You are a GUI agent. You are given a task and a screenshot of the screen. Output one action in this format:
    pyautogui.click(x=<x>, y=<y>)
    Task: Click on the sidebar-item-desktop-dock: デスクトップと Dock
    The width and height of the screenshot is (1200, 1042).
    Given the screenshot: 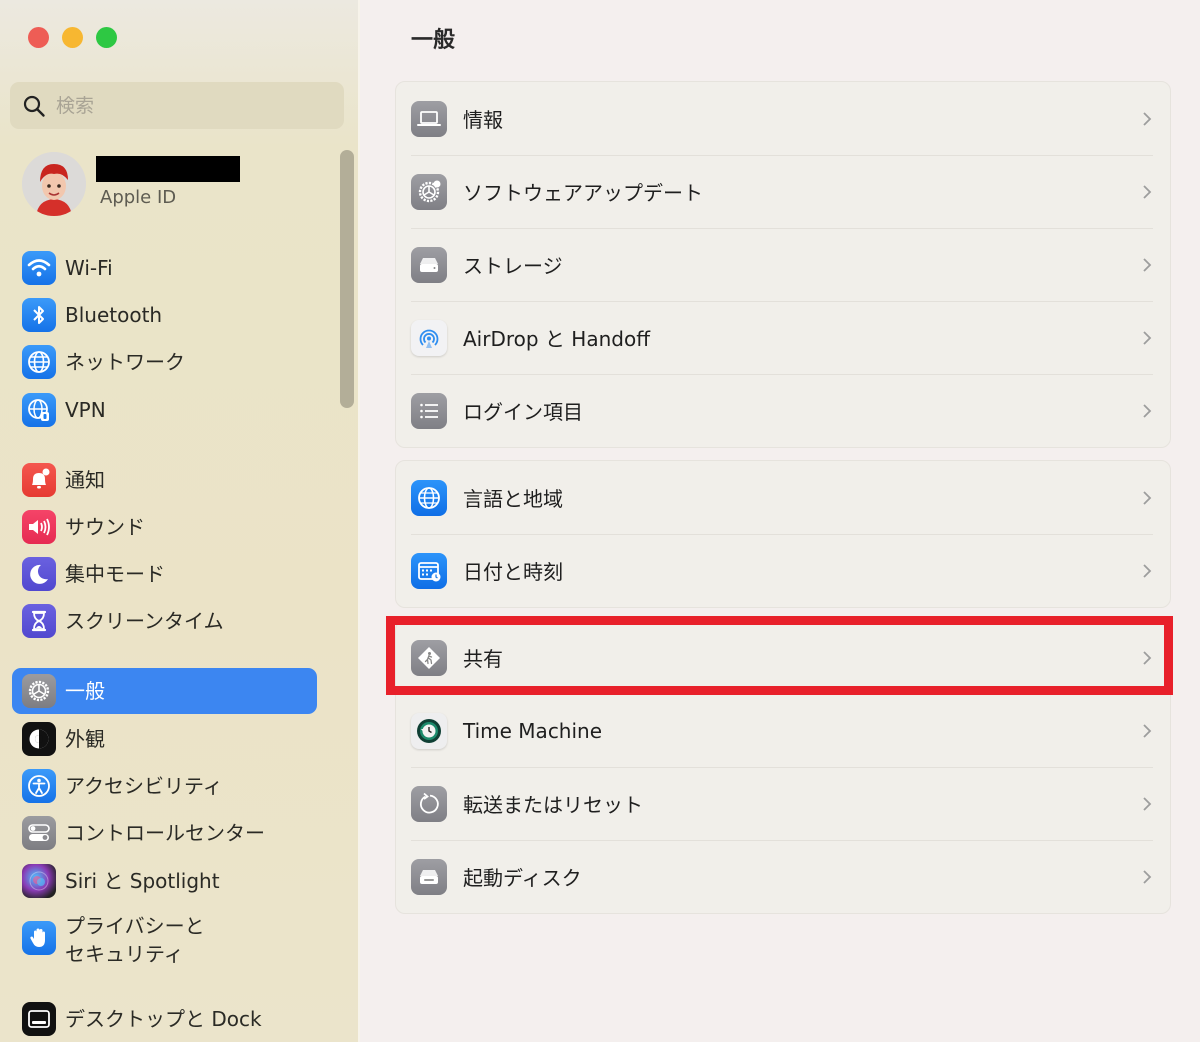 What is the action you would take?
    pyautogui.click(x=164, y=1019)
    